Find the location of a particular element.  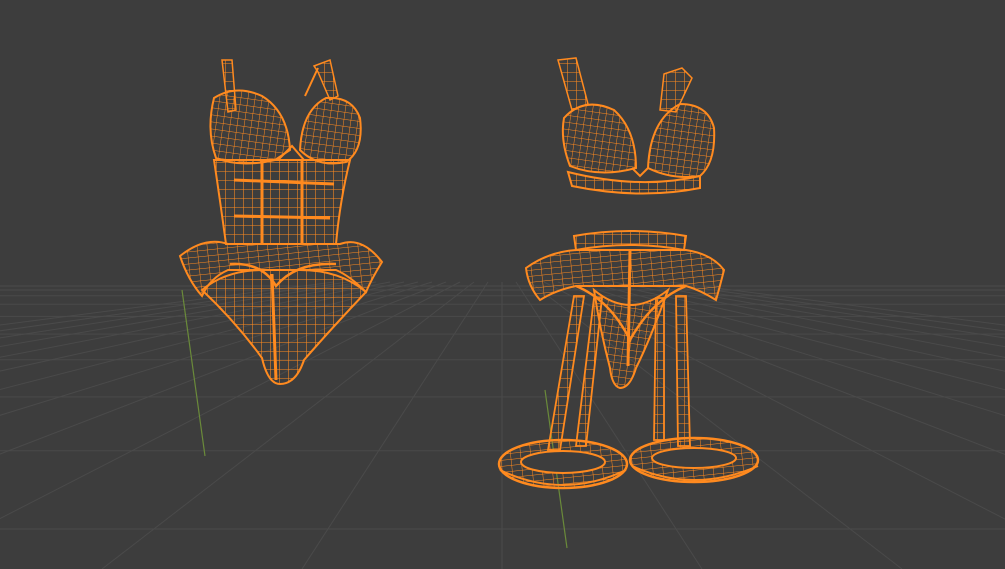

garter-waistband is located at coordinates (630, 241).